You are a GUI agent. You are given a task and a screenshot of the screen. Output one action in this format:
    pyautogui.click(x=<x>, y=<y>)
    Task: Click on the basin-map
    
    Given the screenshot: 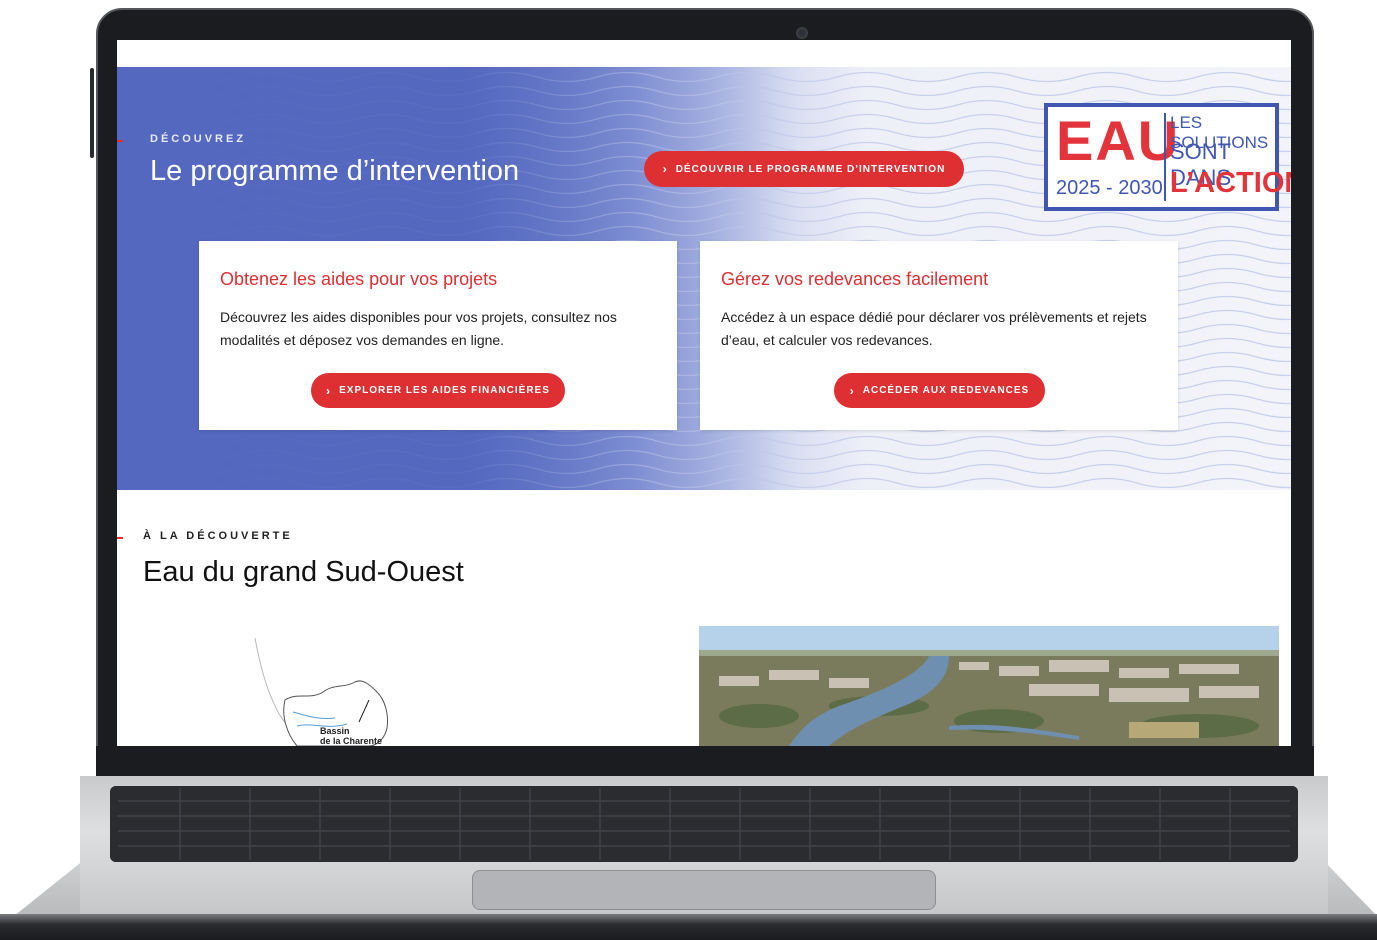 What is the action you would take?
    pyautogui.click(x=321, y=691)
    